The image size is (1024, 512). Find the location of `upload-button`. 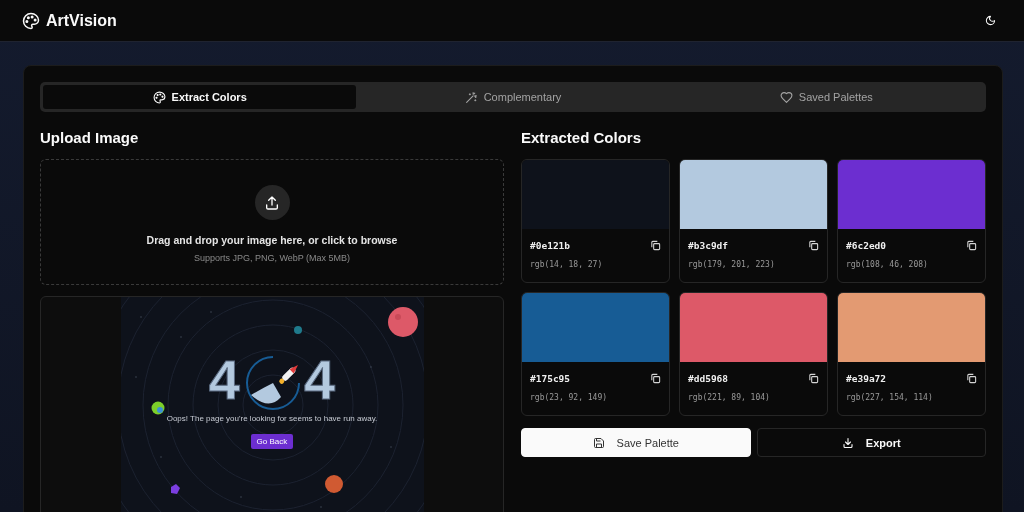

upload-button is located at coordinates (272, 202).